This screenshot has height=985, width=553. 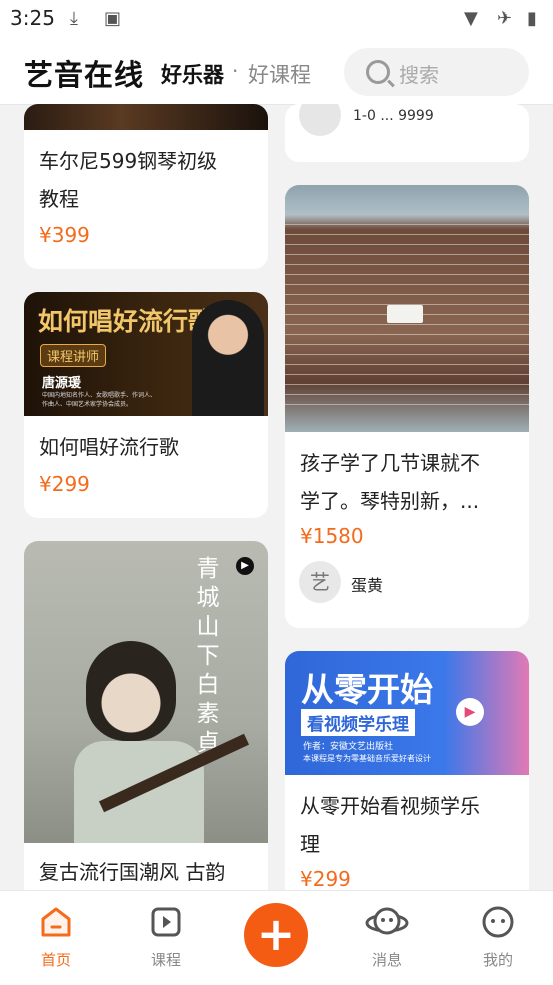 I want to click on nav-courses: 课程, so click(x=166, y=937).